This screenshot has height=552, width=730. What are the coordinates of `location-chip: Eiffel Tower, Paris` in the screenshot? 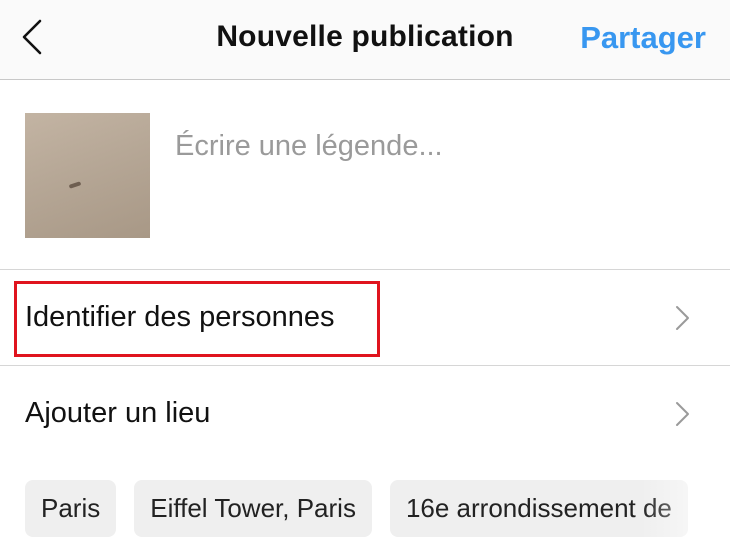 It's located at (253, 508).